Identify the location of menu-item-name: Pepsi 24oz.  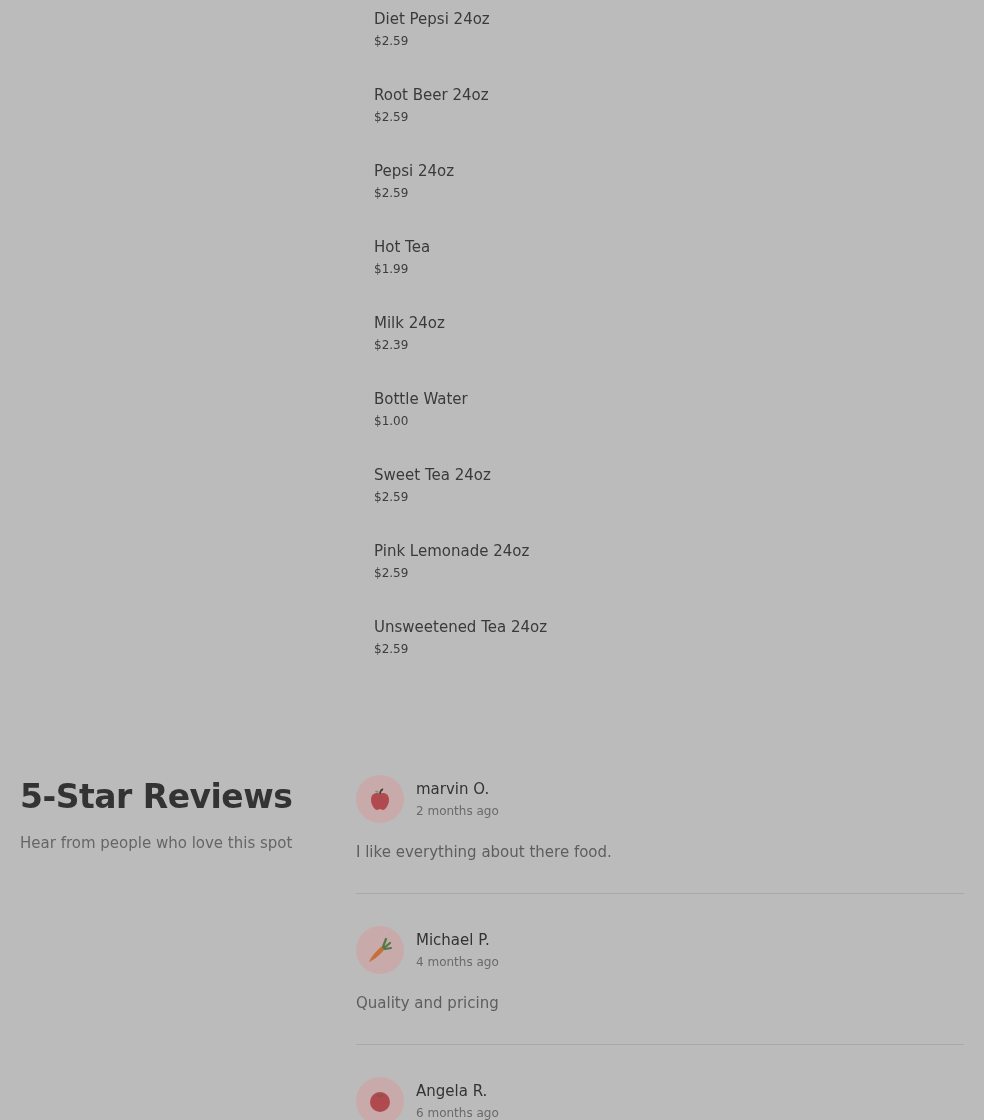
(414, 171).